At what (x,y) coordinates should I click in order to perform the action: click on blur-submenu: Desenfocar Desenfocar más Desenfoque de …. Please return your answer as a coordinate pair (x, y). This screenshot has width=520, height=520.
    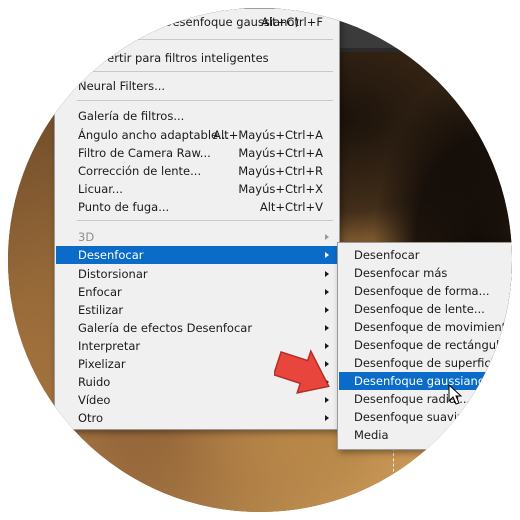
    Looking at the image, I should click on (424, 346).